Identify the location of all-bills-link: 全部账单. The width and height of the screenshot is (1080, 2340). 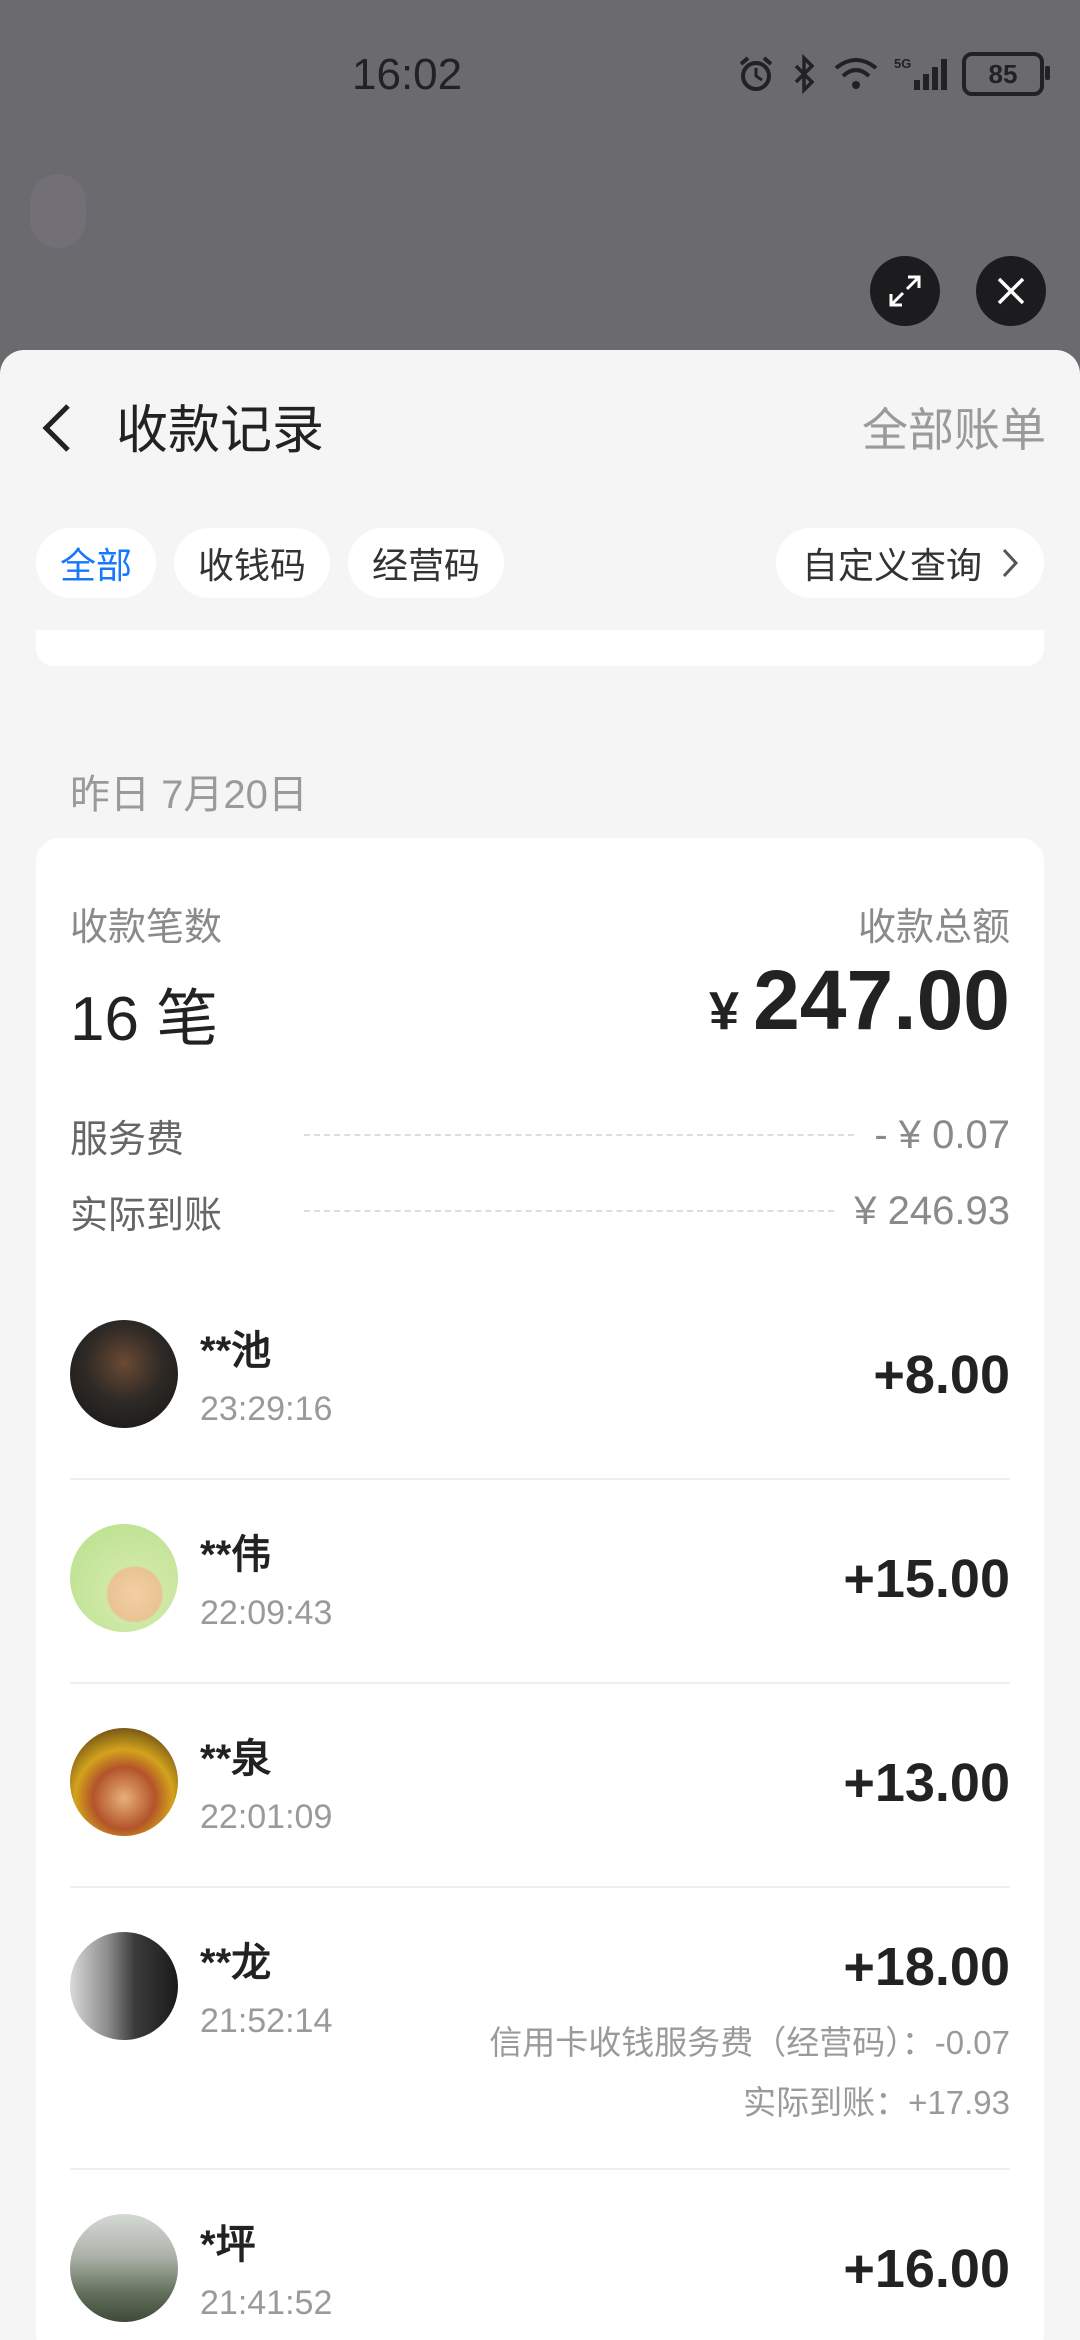
(954, 427).